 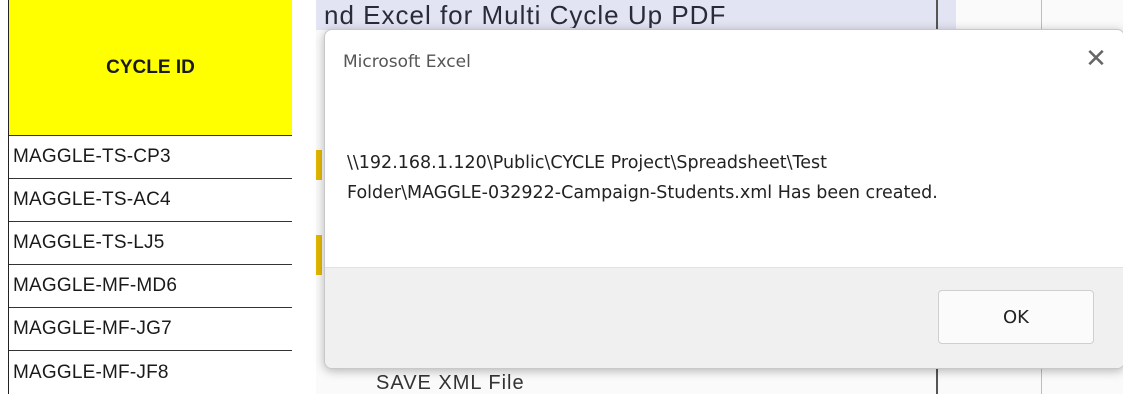 What do you see at coordinates (150, 243) in the screenshot?
I see `table-cell: MAGGLE-TS-LJ5` at bounding box center [150, 243].